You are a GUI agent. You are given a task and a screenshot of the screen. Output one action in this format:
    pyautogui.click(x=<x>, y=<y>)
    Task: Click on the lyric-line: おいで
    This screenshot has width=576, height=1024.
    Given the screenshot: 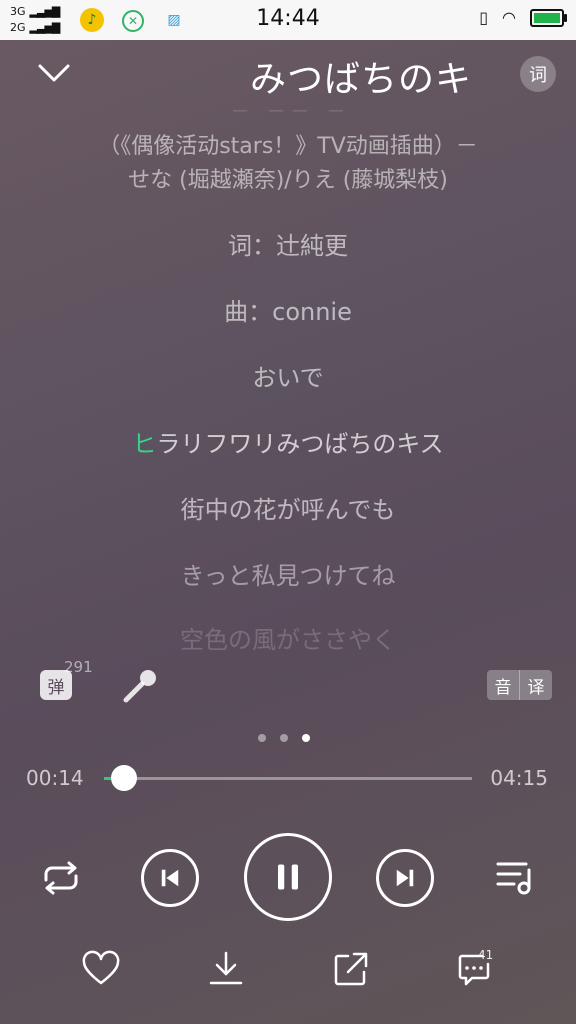 What is the action you would take?
    pyautogui.click(x=288, y=378)
    